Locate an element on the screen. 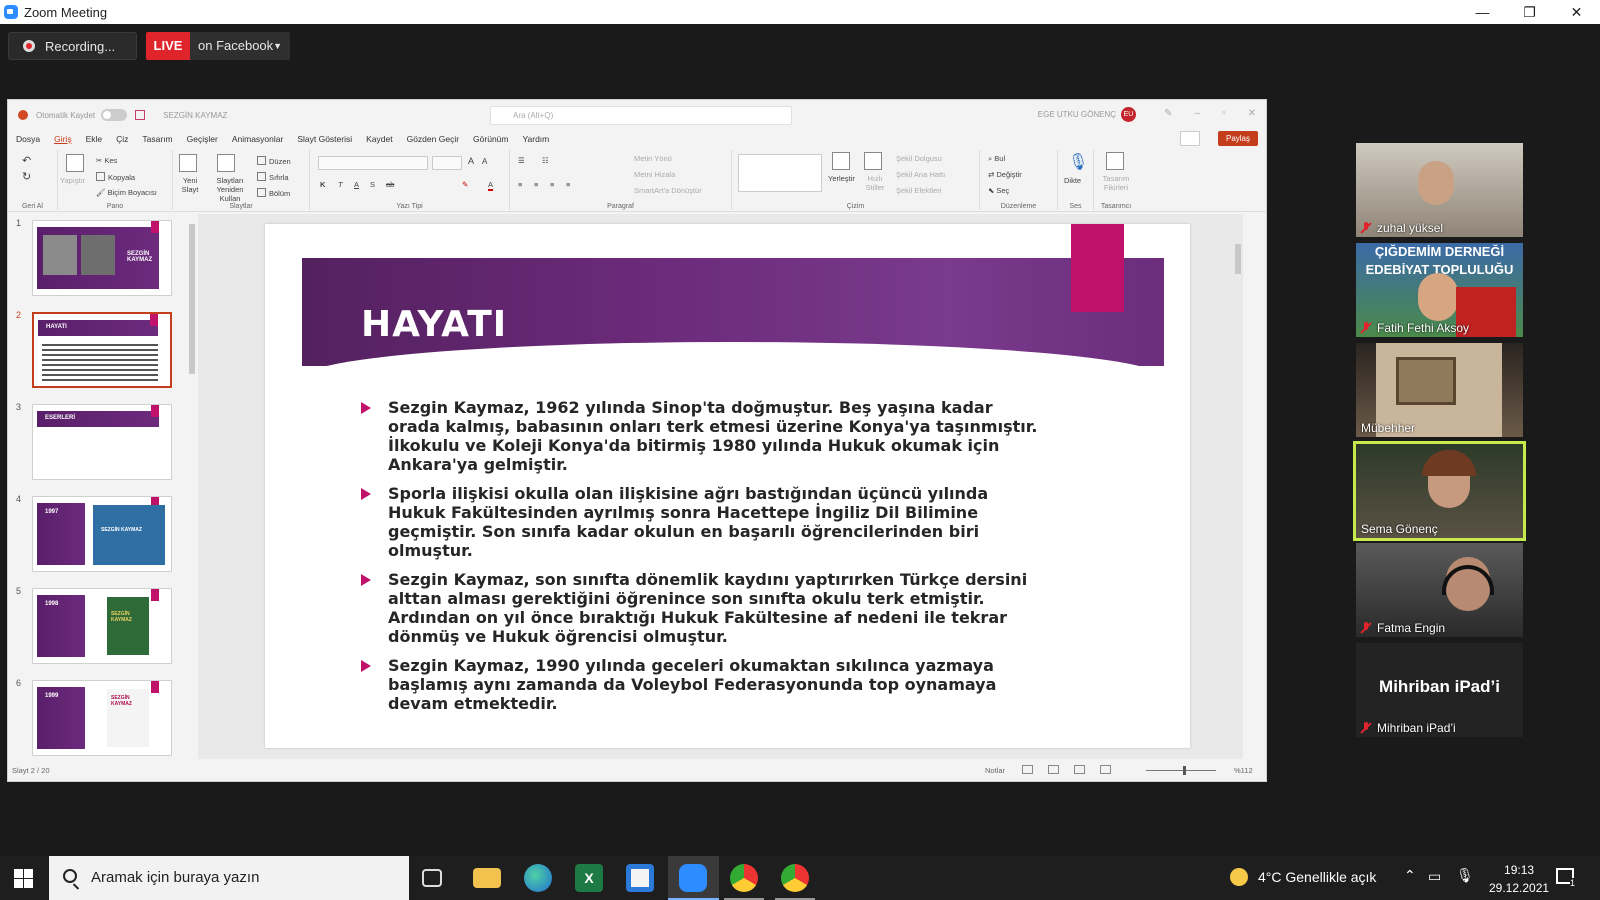 This screenshot has width=1600, height=900. align-text-button: Metni Hizala is located at coordinates (654, 174).